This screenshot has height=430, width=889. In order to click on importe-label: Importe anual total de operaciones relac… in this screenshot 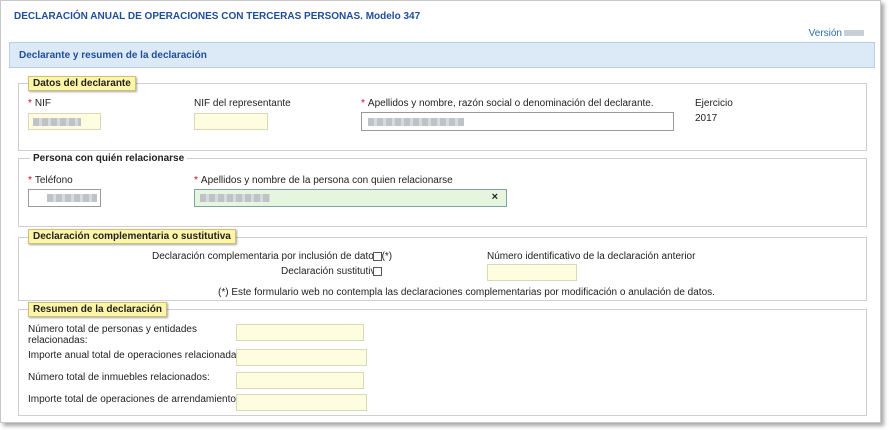, I will do `click(136, 355)`.